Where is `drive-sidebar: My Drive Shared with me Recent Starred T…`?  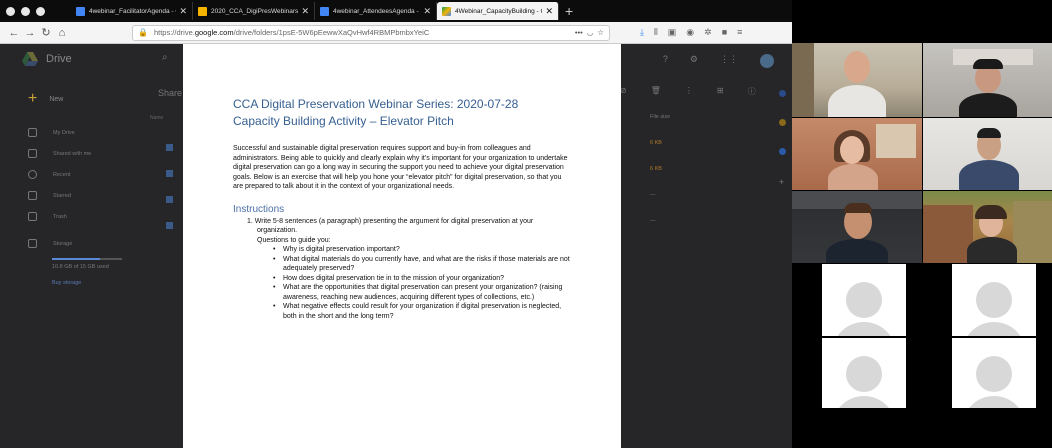
drive-sidebar: My Drive Shared with me Recent Starred T… is located at coordinates (75, 204).